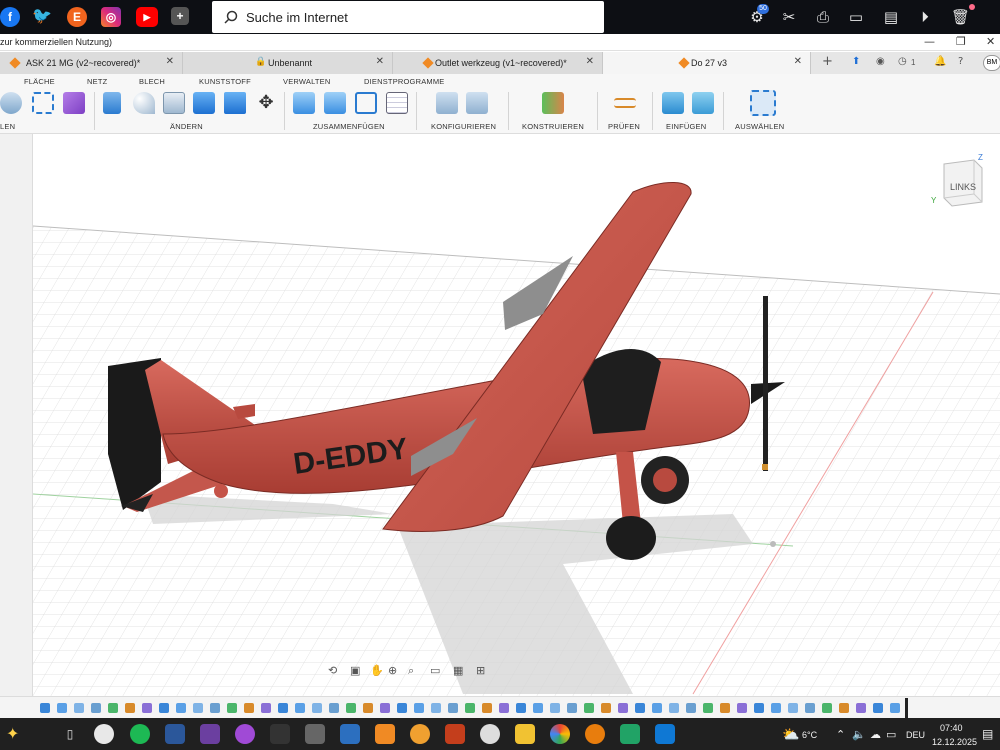 The image size is (1000, 750). I want to click on ribbon-group-len: LEN, so click(7, 126).